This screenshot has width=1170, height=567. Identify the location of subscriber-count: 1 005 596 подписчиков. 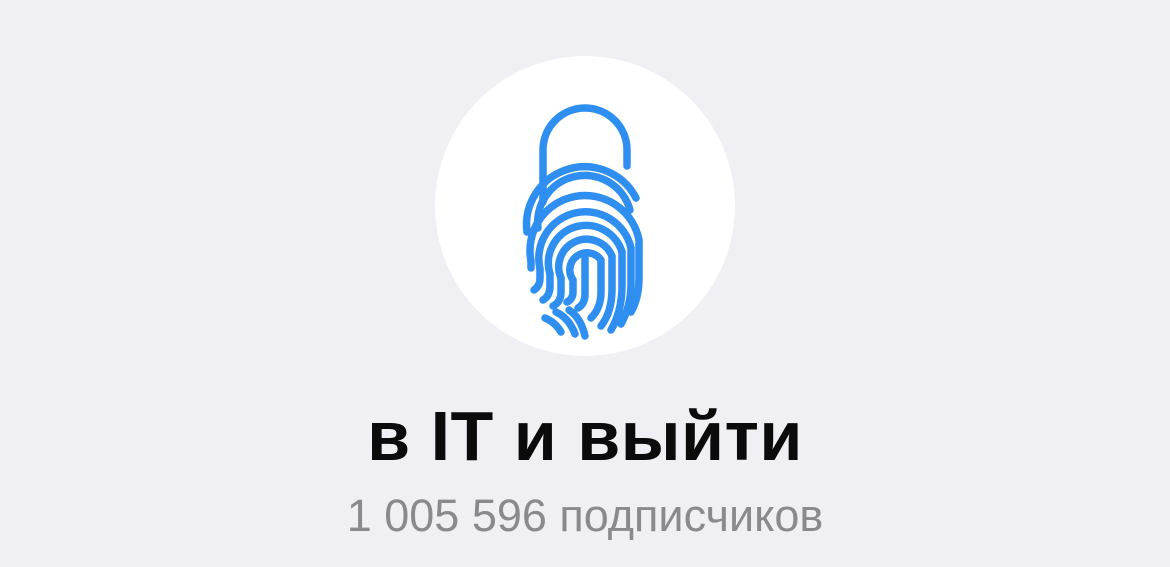
(585, 515).